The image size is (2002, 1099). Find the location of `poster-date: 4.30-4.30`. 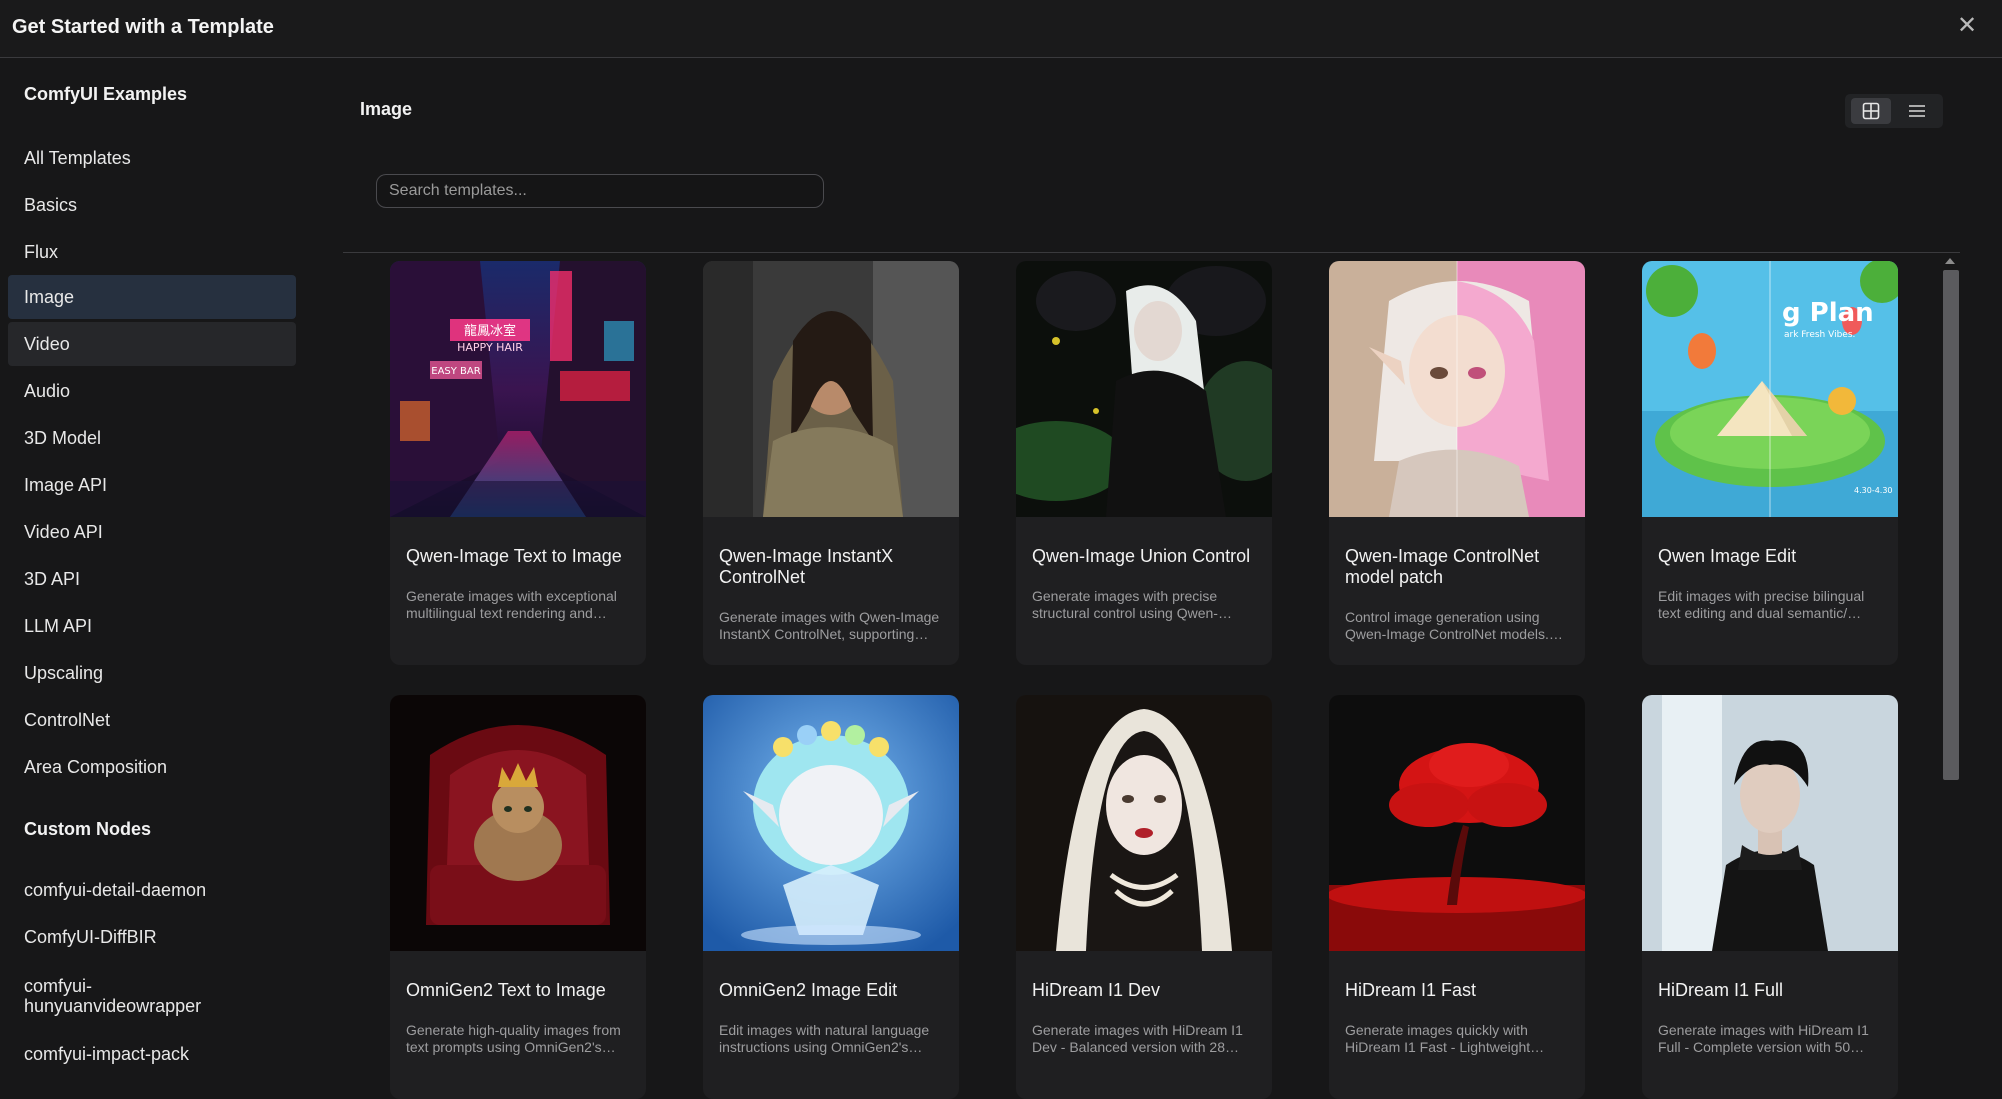

poster-date: 4.30-4.30 is located at coordinates (1873, 490).